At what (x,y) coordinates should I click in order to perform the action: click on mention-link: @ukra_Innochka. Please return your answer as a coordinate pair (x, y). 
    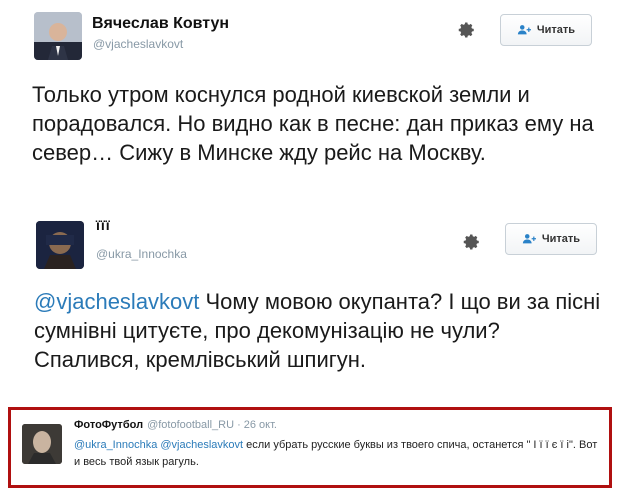
    Looking at the image, I should click on (115, 445).